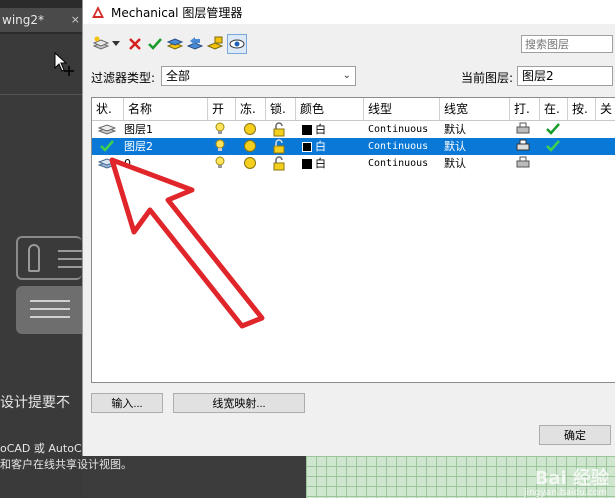 The height and width of the screenshot is (498, 615). I want to click on ok-button: 确定, so click(575, 435).